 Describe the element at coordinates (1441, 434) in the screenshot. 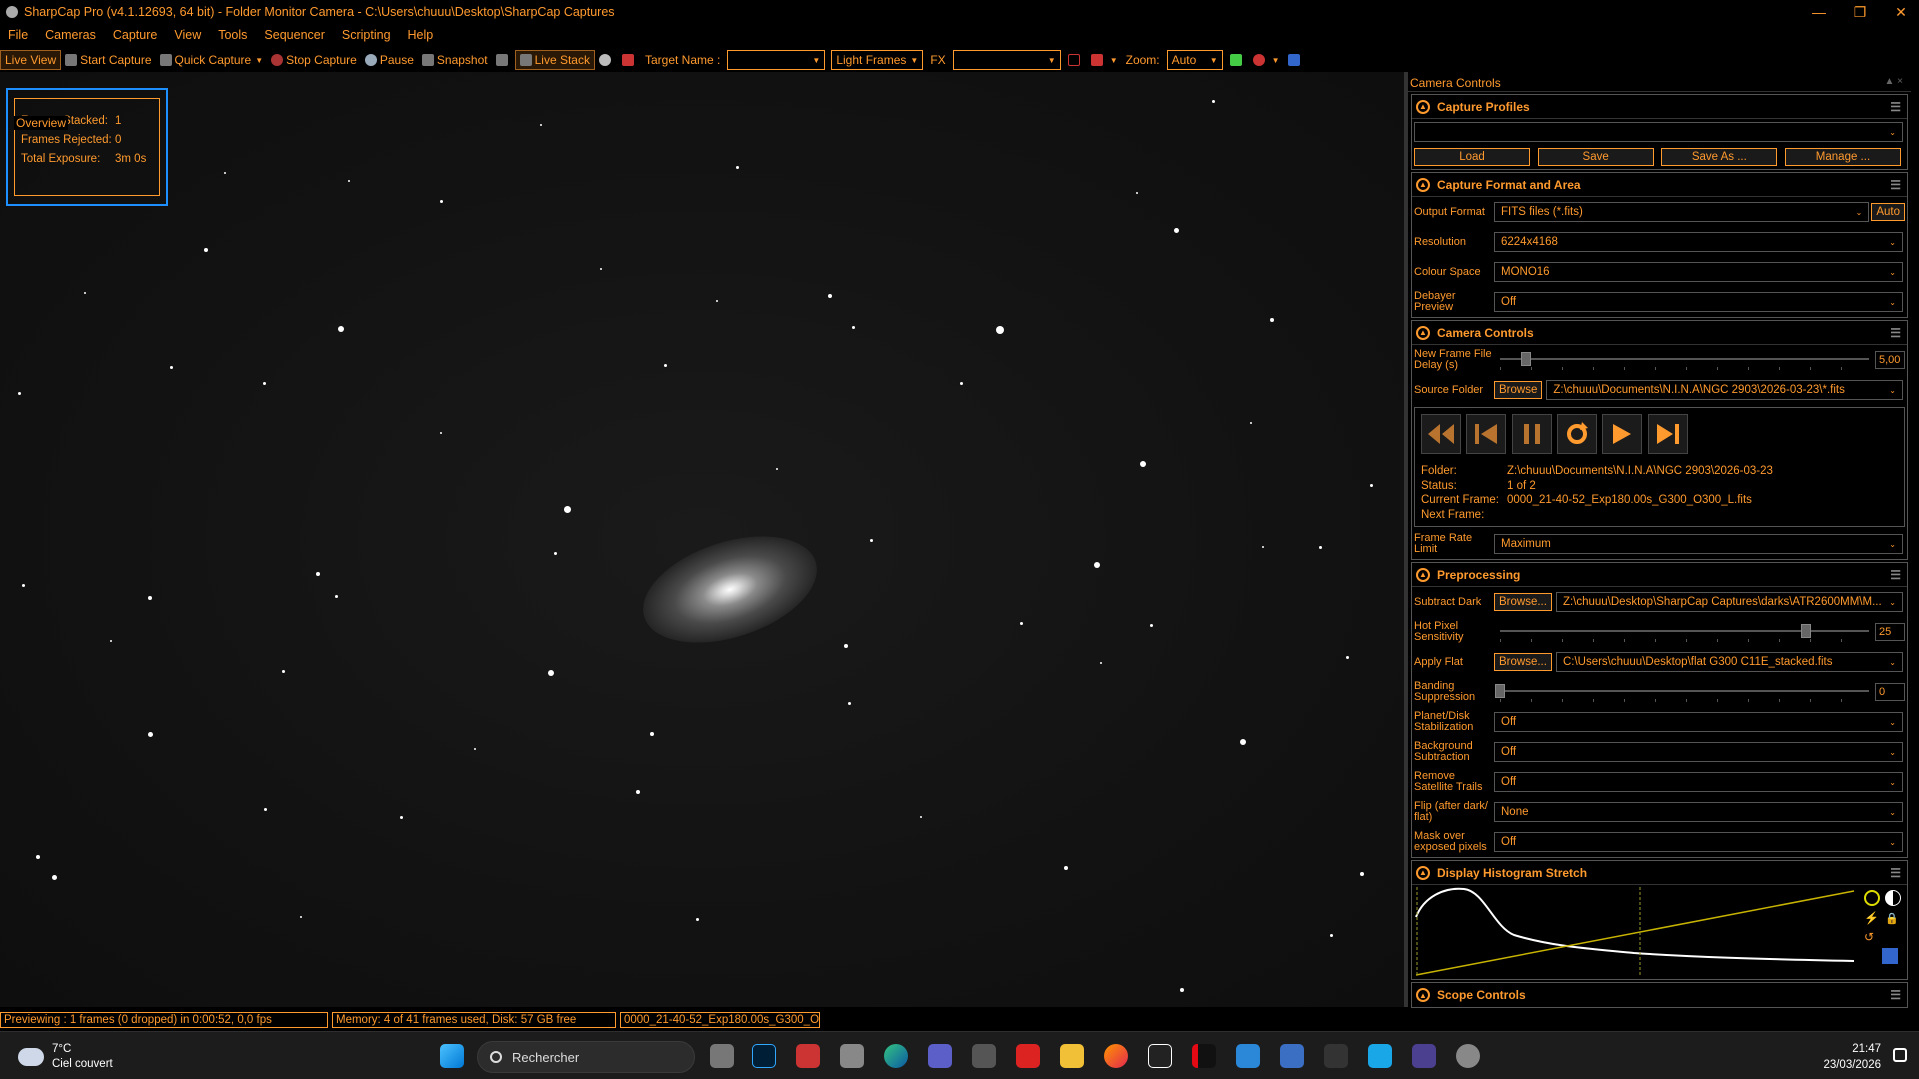

I see `rewind-button` at that location.